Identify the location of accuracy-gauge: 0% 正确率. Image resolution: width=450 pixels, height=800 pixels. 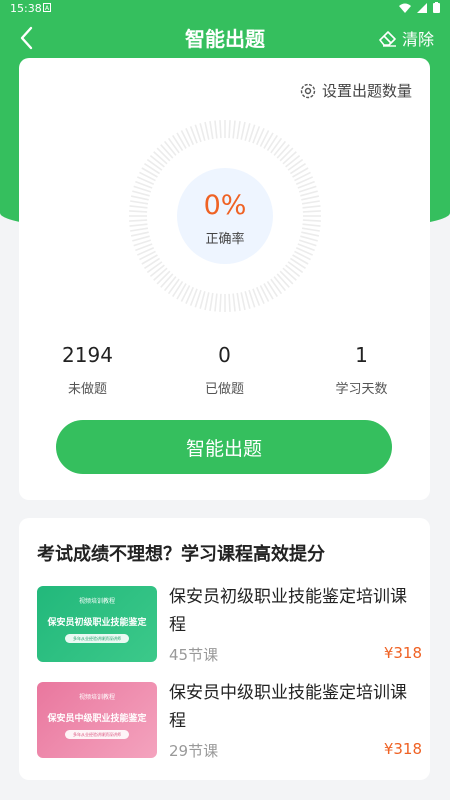
(225, 216).